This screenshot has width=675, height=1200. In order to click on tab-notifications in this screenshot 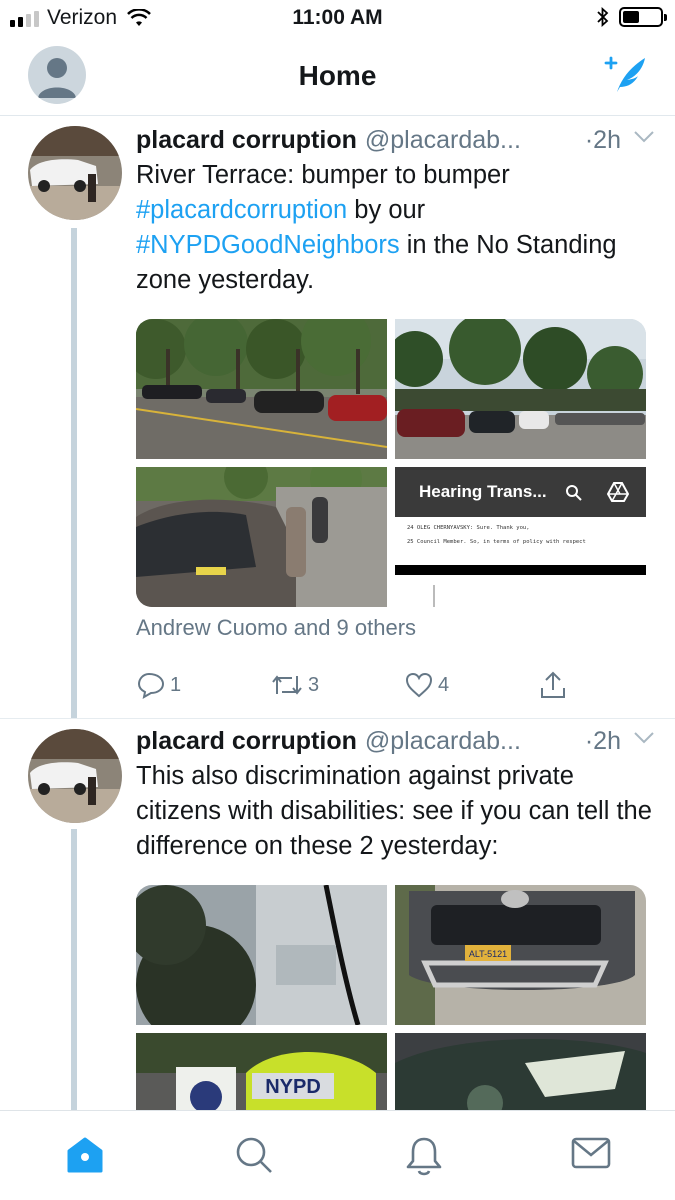, I will do `click(424, 1158)`.